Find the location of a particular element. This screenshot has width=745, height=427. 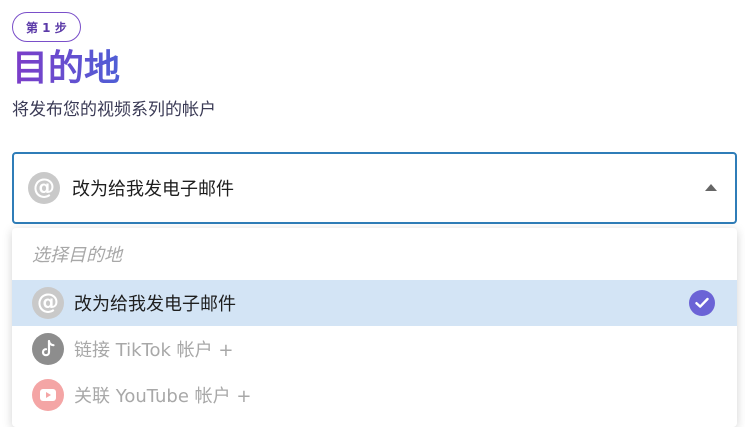

destination-select-value: 改为给我发电子邮件 is located at coordinates (153, 189).